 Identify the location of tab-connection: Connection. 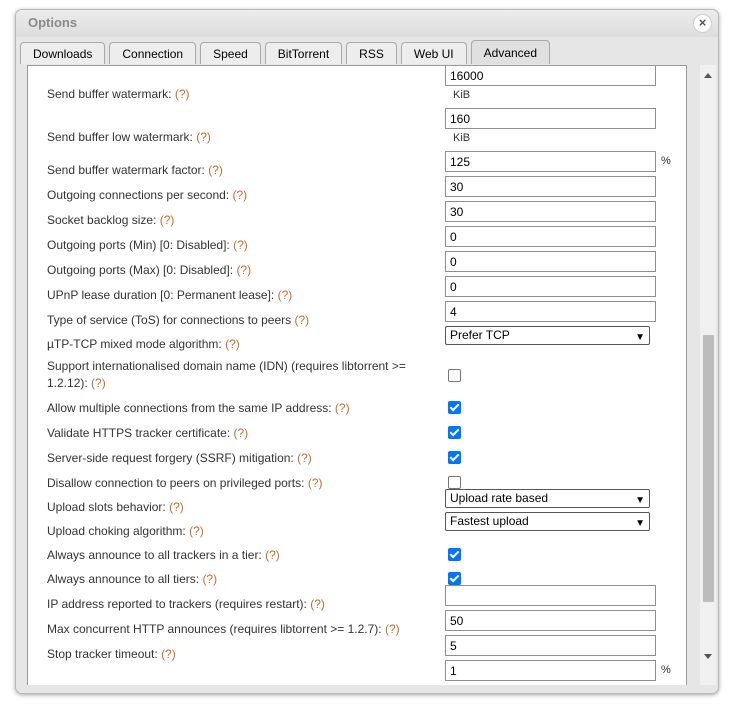
(153, 53).